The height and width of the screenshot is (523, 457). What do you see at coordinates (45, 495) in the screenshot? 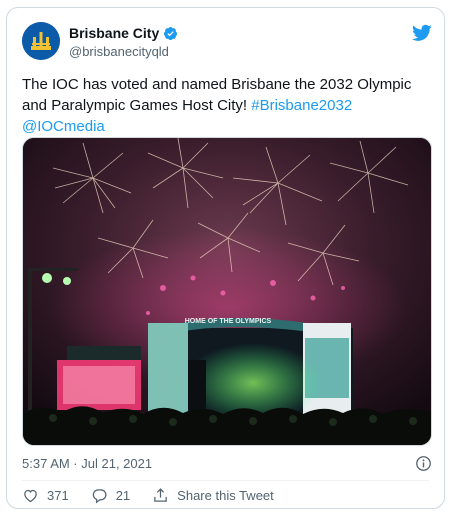
I see `like-button: 371` at bounding box center [45, 495].